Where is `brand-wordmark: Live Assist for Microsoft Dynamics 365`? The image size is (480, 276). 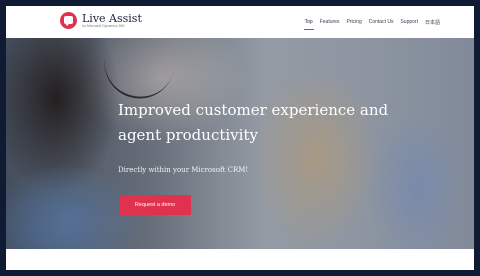 brand-wordmark: Live Assist for Microsoft Dynamics 365 is located at coordinates (112, 21).